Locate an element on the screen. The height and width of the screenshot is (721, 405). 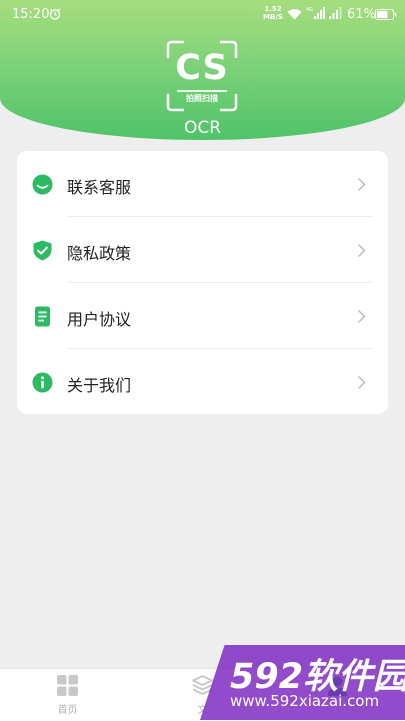
tab-home: 首页 is located at coordinates (67, 695).